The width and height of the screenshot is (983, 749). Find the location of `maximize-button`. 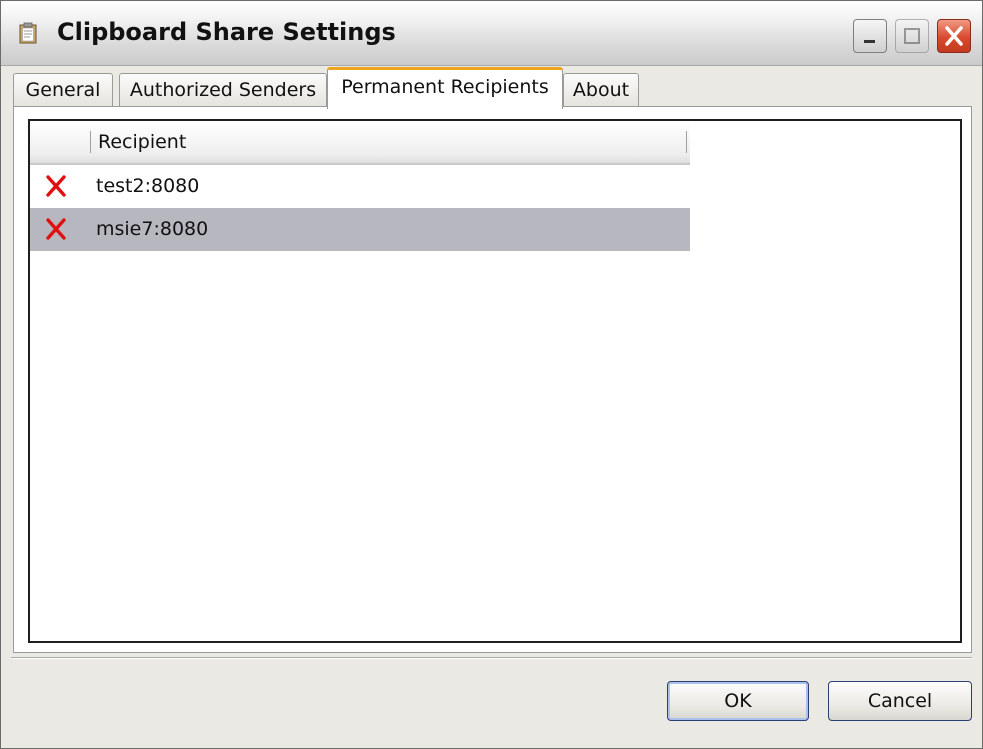

maximize-button is located at coordinates (912, 36).